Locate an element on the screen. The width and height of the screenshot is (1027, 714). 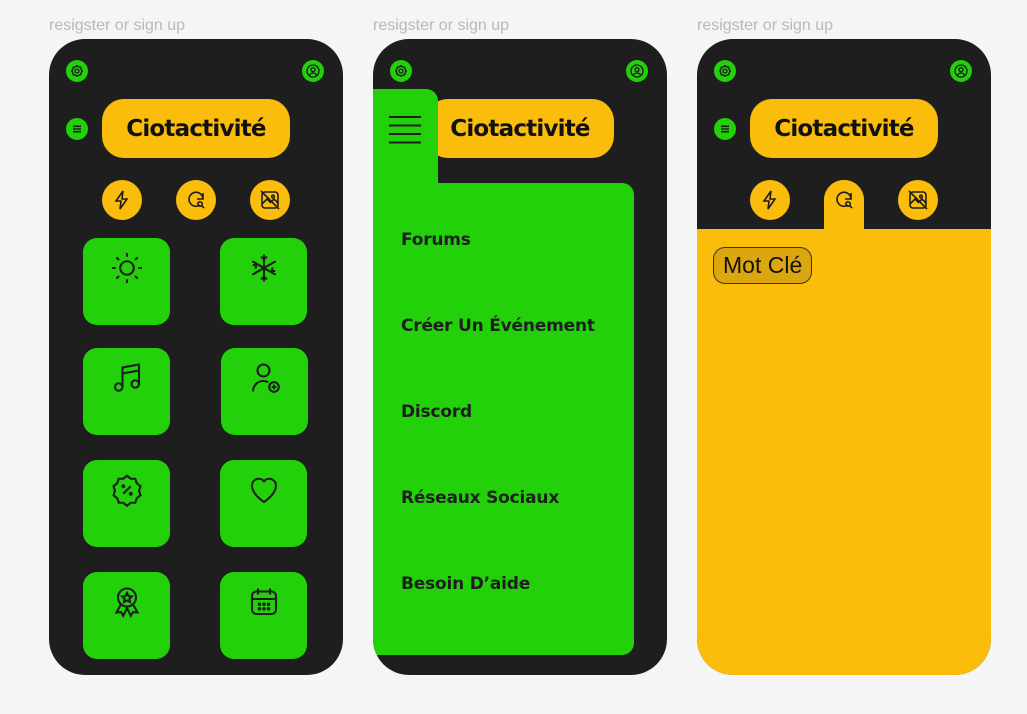
heart-icon is located at coordinates (263, 490).